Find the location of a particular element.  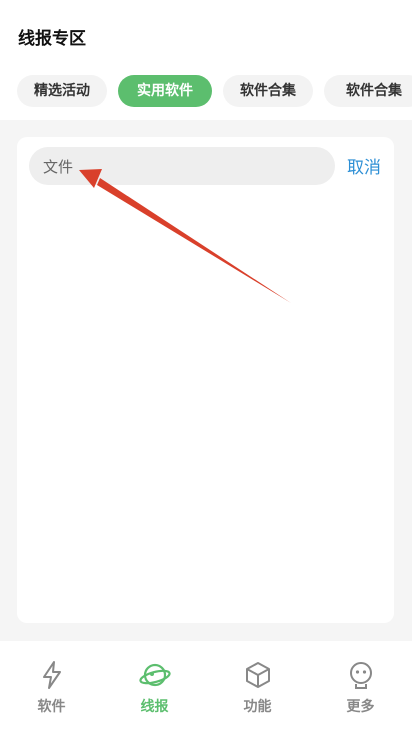

nav-label: 线报 is located at coordinates (154, 707).